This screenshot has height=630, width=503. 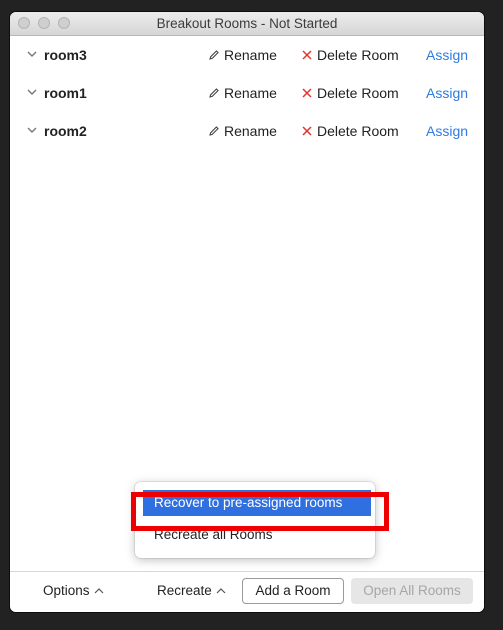 What do you see at coordinates (257, 535) in the screenshot?
I see `menu-item-recreate-all: Recreate all Rooms` at bounding box center [257, 535].